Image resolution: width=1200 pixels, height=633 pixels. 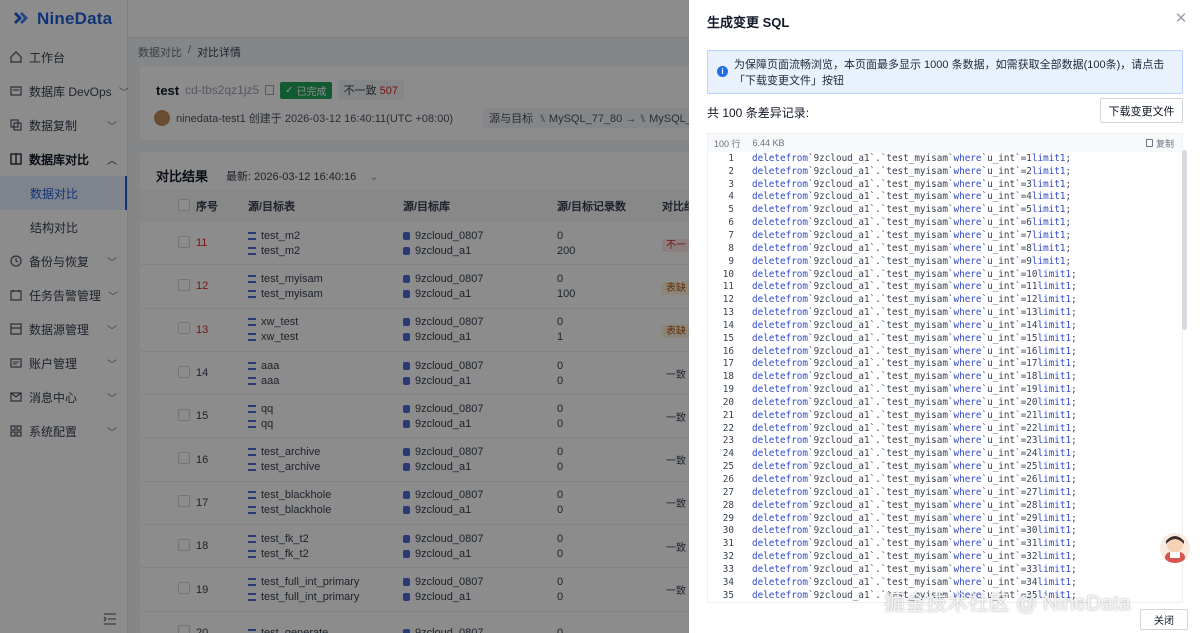 I want to click on line-number: 28, so click(x=728, y=505).